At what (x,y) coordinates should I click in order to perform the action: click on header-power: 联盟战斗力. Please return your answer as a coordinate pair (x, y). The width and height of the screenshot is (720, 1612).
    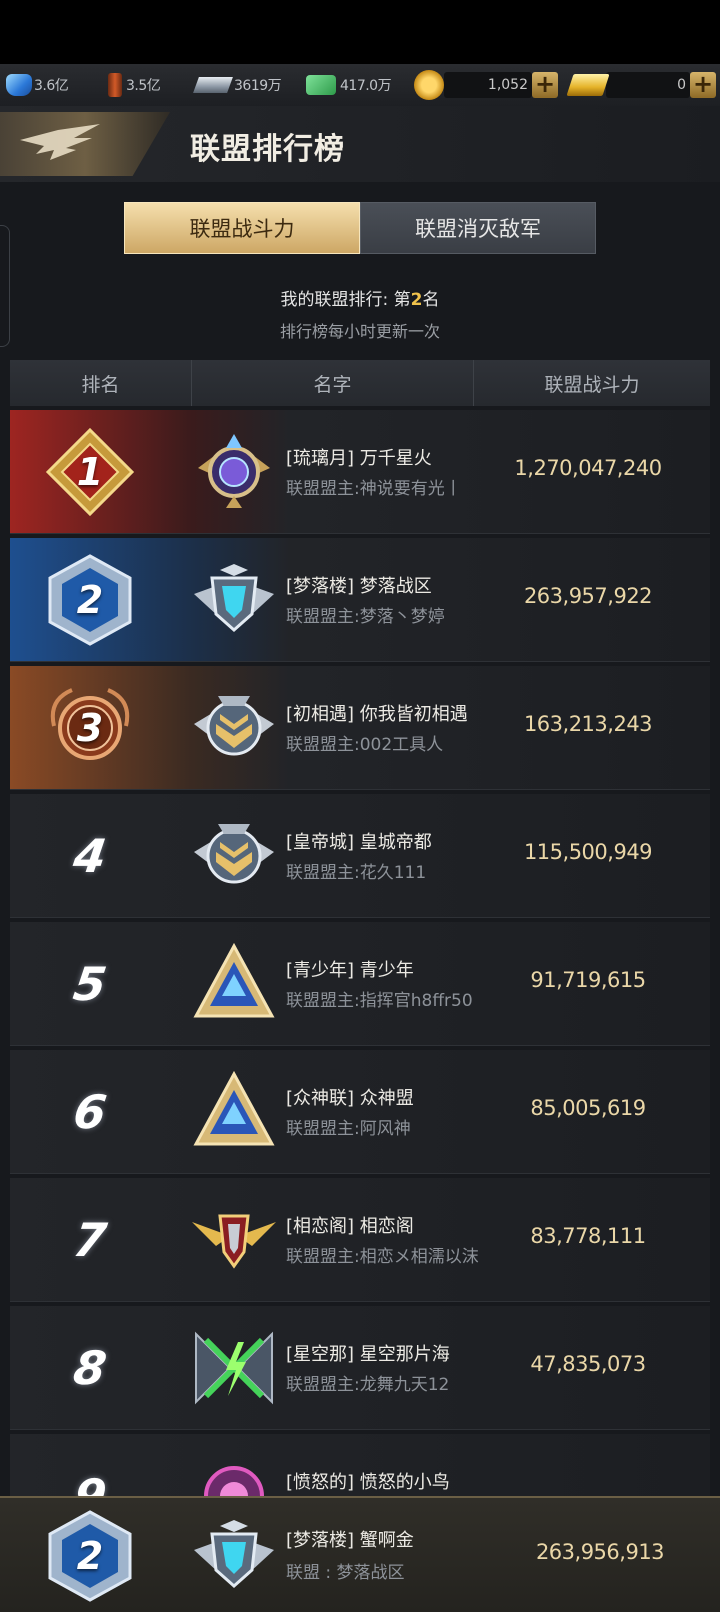
    Looking at the image, I should click on (592, 384).